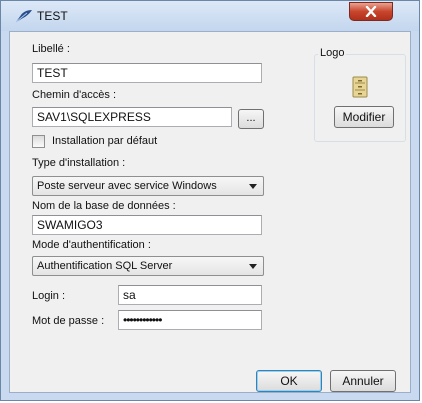 This screenshot has height=403, width=422. I want to click on installation-defaut-checkbox, so click(38, 141).